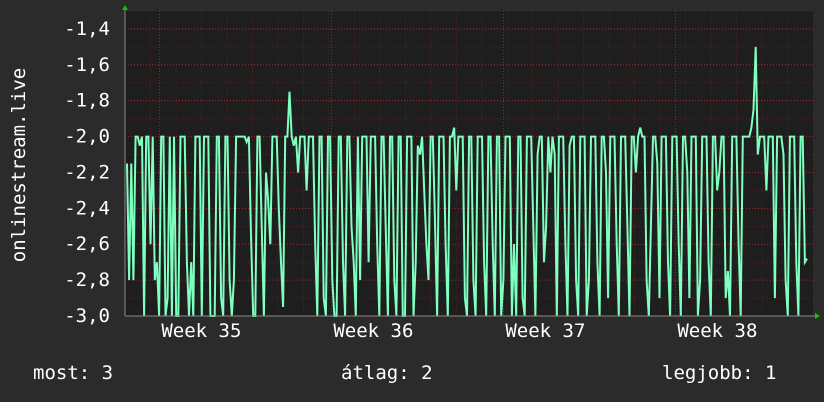  I want to click on x-axis-arrow, so click(817, 316).